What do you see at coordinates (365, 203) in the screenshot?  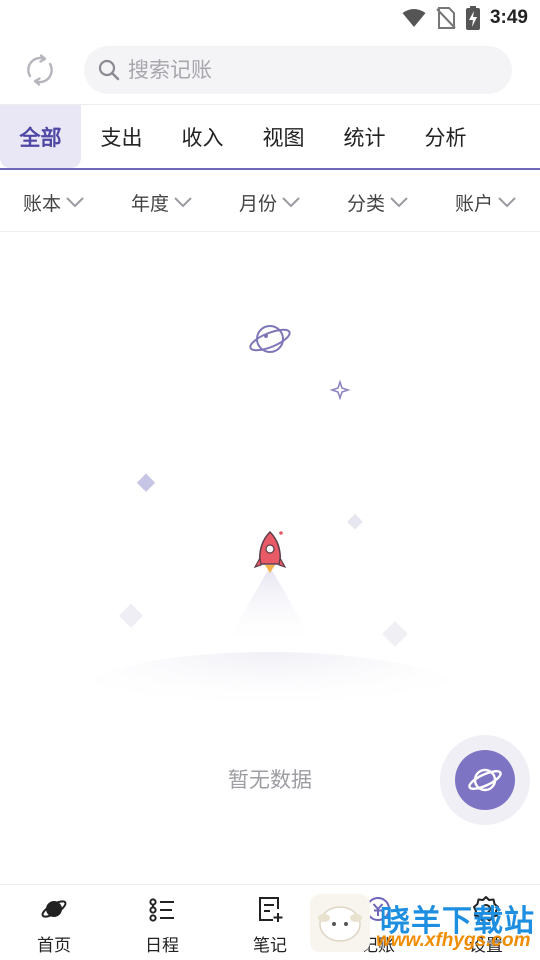 I see `filter-label: 分类` at bounding box center [365, 203].